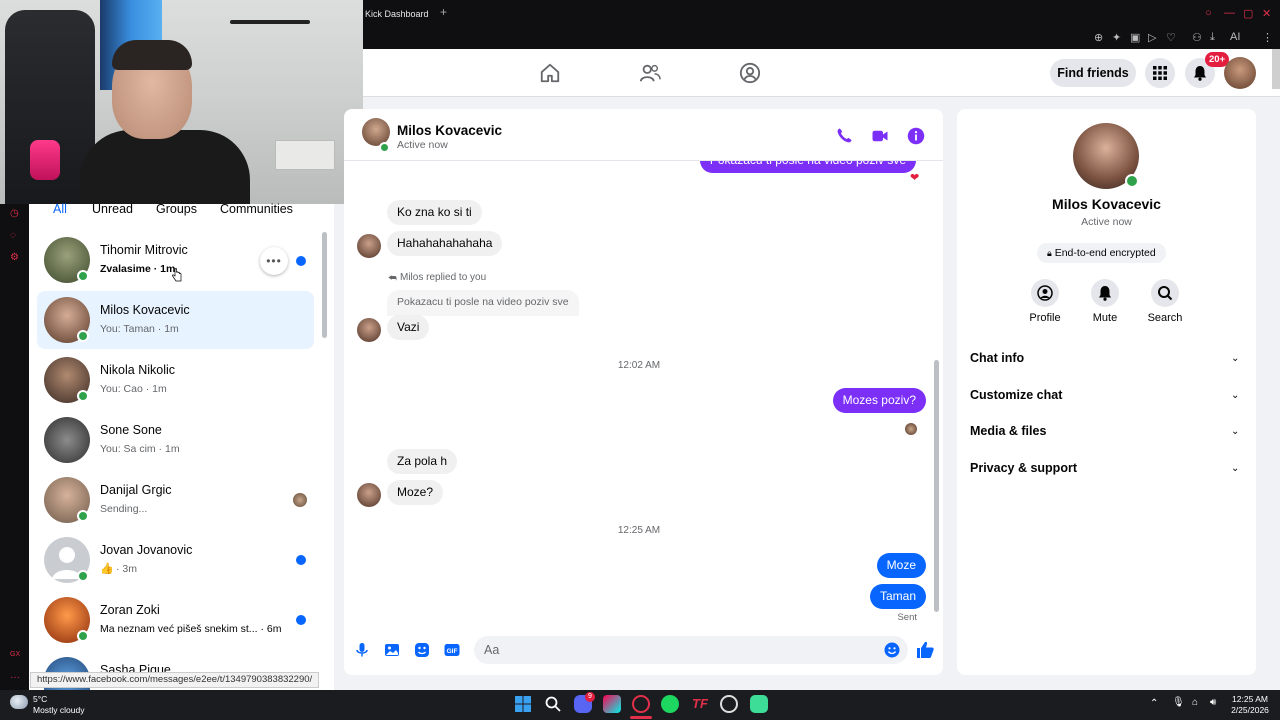 This screenshot has height=720, width=1280. I want to click on grid-menu-button, so click(1160, 73).